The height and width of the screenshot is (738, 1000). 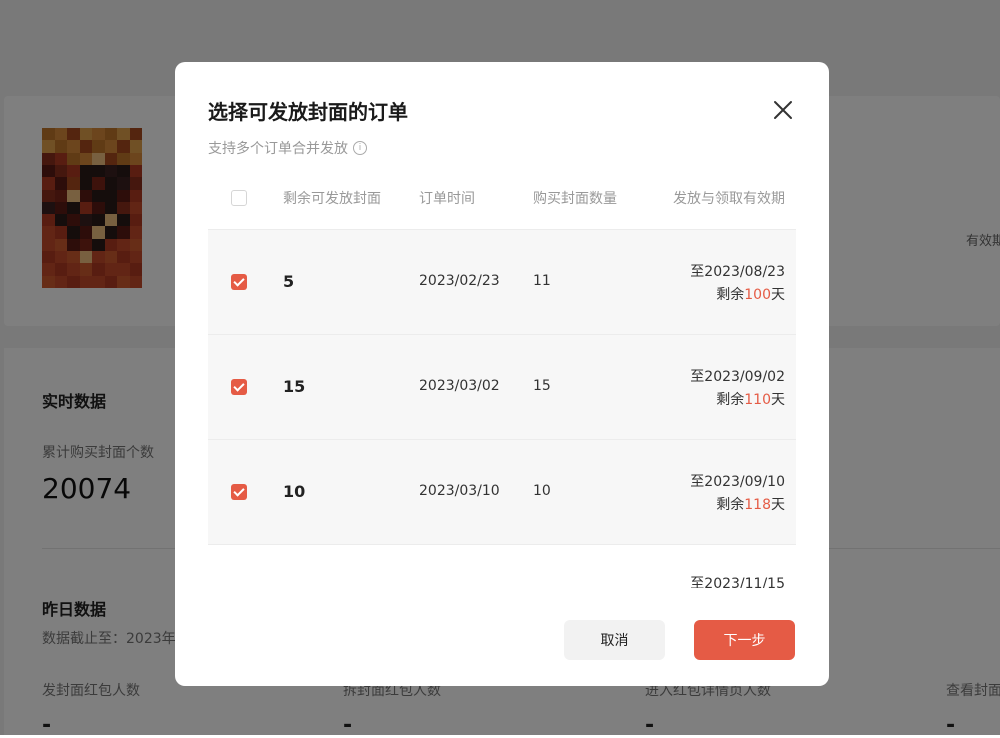 What do you see at coordinates (575, 199) in the screenshot?
I see `column-header: 购买封面数量` at bounding box center [575, 199].